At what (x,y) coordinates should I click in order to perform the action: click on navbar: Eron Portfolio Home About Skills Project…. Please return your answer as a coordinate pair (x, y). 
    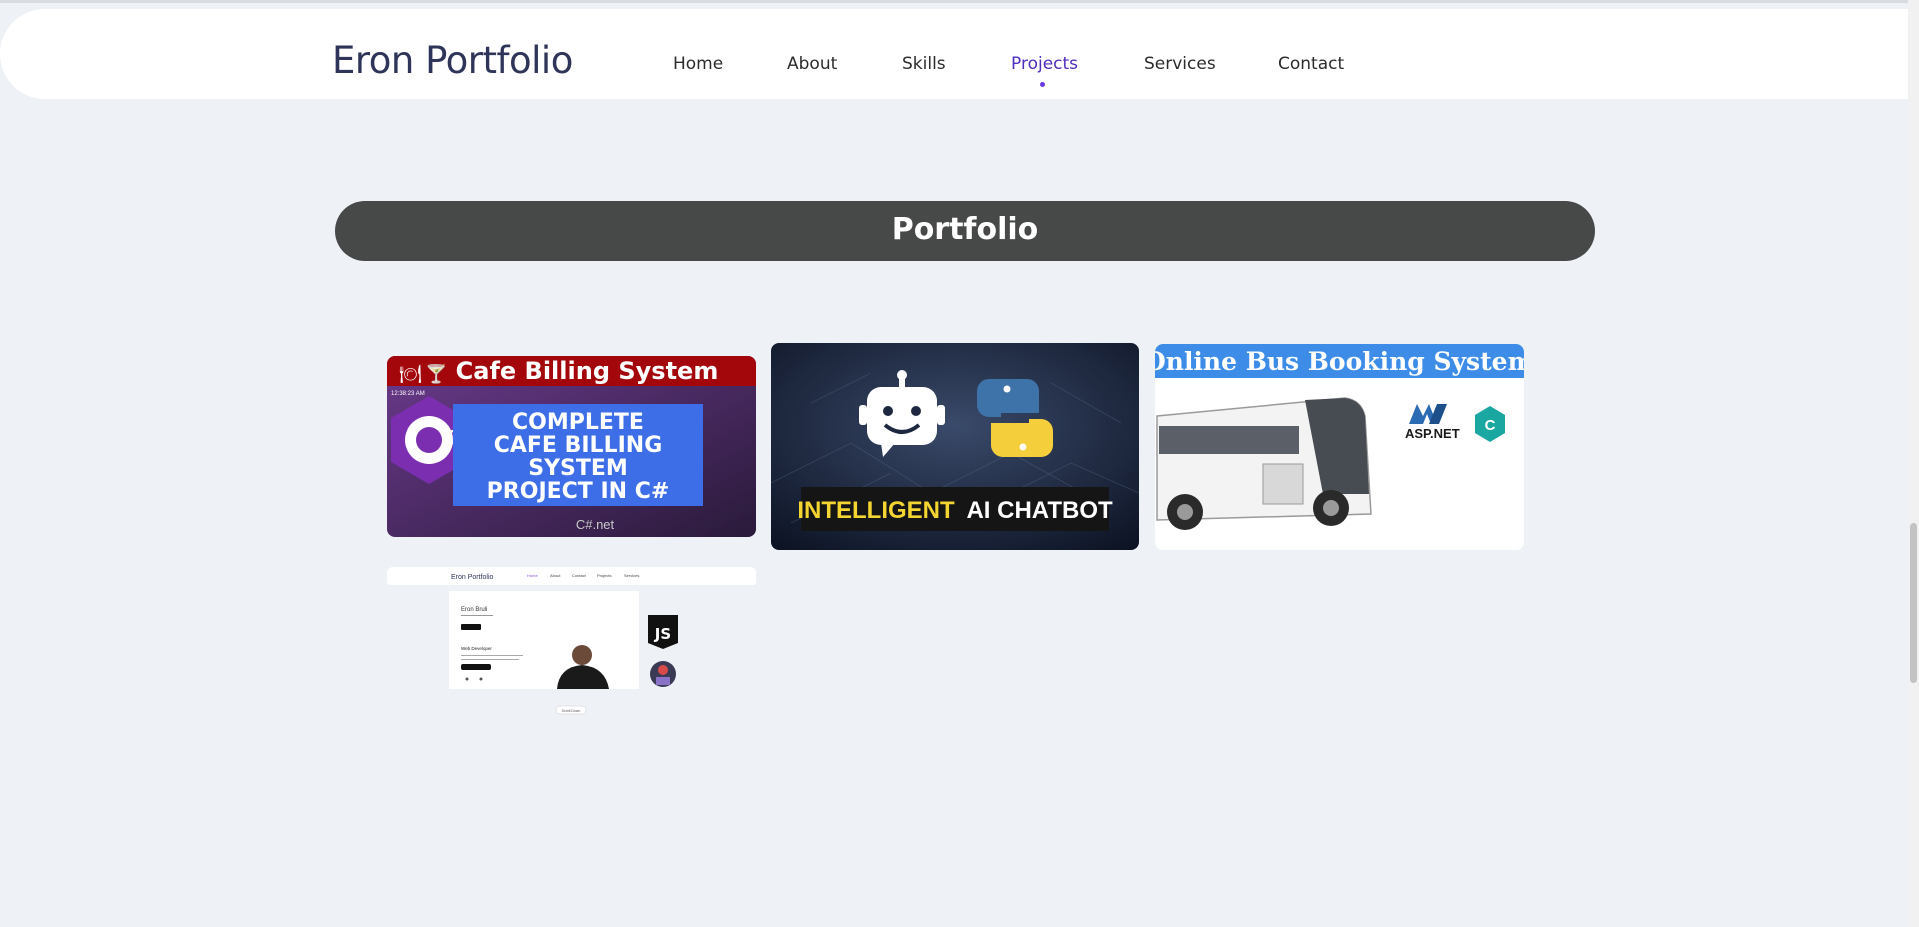
    Looking at the image, I should click on (954, 54).